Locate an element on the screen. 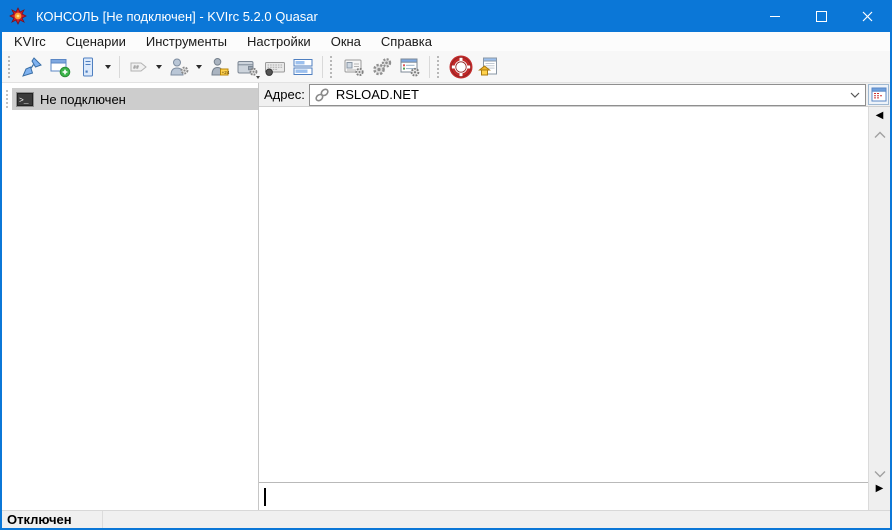  identity-wallet-button is located at coordinates (247, 67).